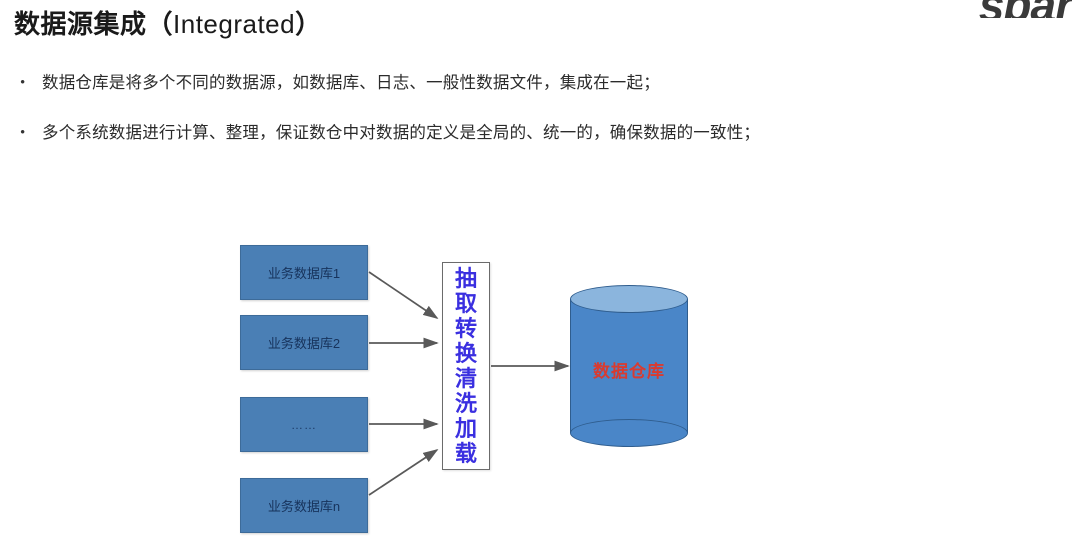  I want to click on source-box-2-label: 业务数据库2, so click(304, 343).